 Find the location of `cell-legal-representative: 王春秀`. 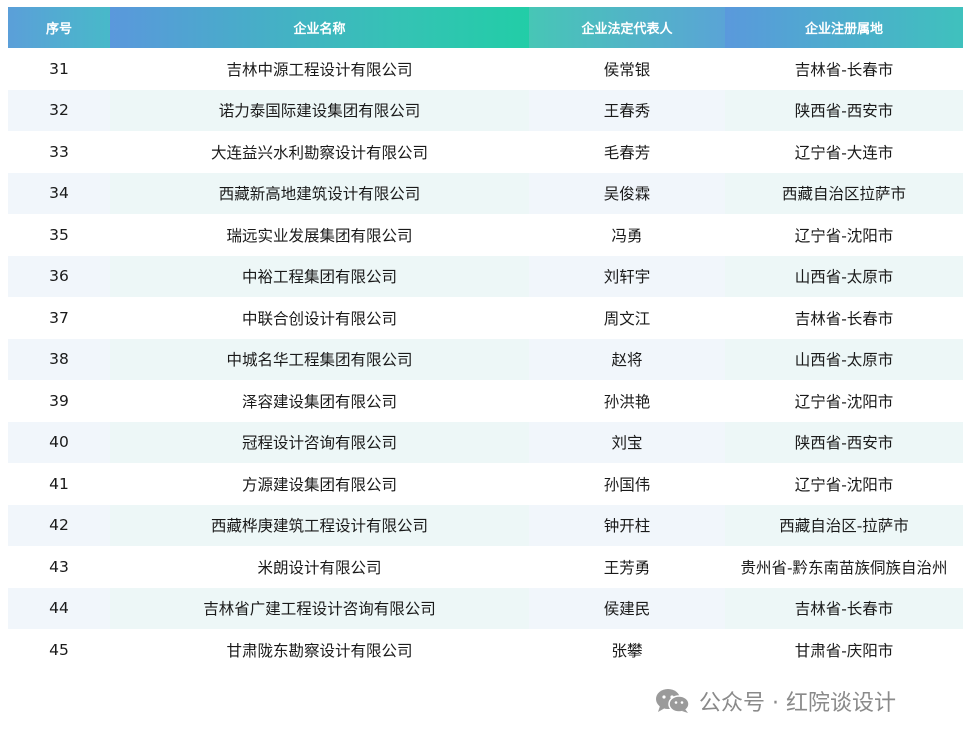

cell-legal-representative: 王春秀 is located at coordinates (627, 111).